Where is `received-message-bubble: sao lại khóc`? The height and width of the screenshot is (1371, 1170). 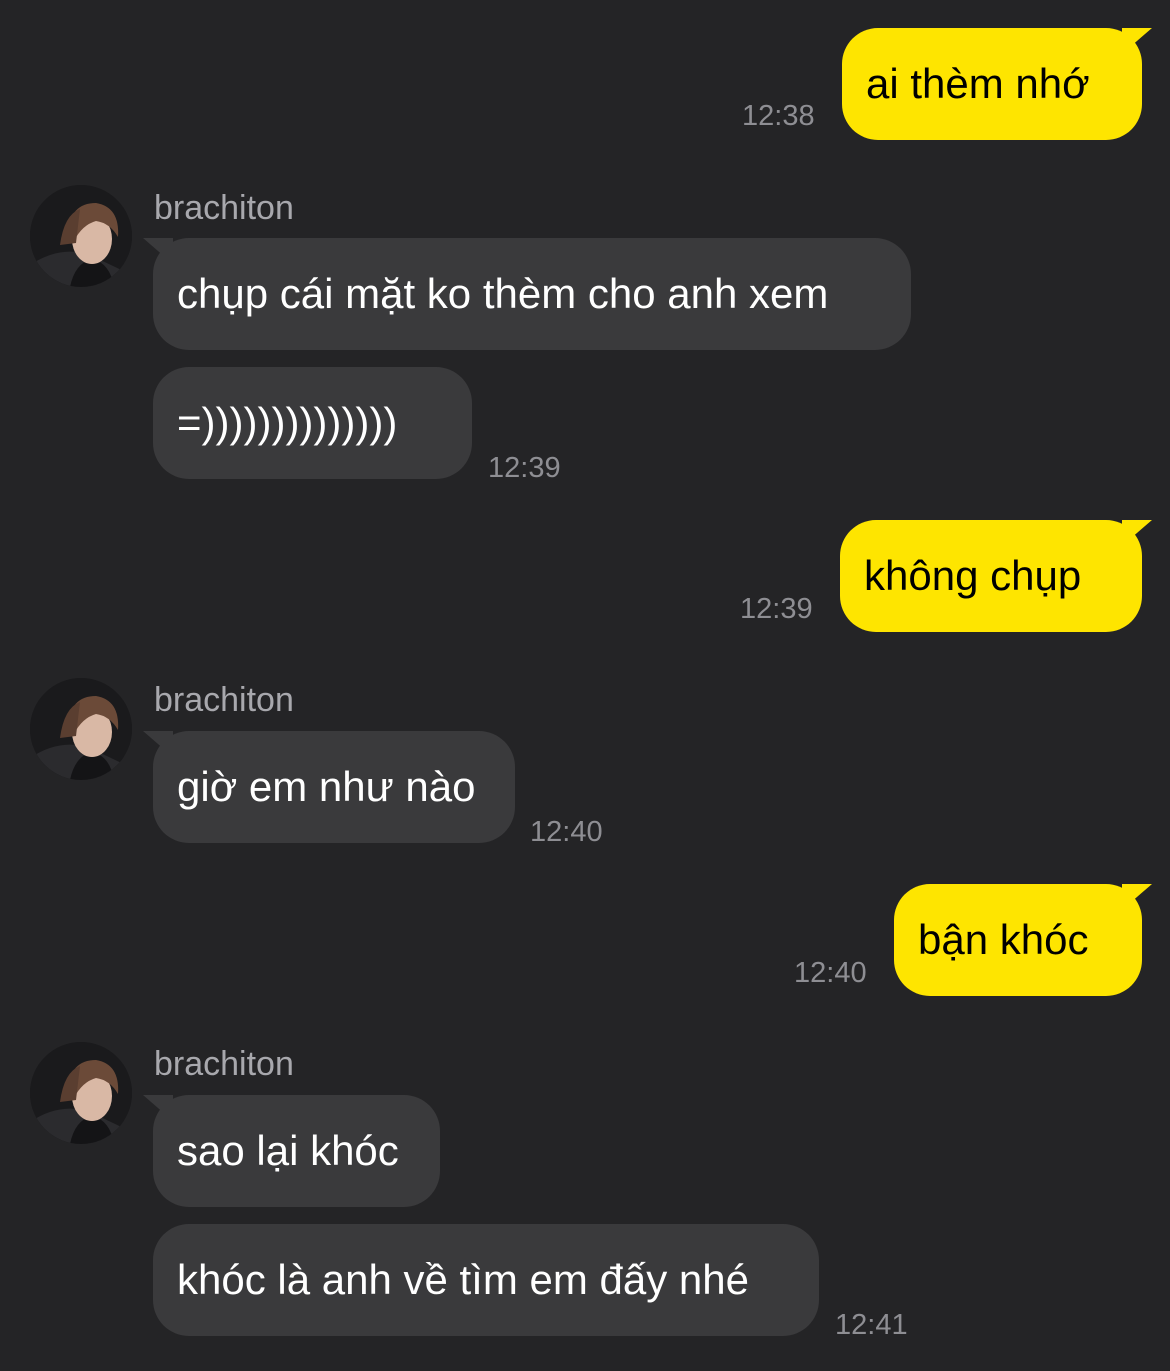 received-message-bubble: sao lại khóc is located at coordinates (291, 1151).